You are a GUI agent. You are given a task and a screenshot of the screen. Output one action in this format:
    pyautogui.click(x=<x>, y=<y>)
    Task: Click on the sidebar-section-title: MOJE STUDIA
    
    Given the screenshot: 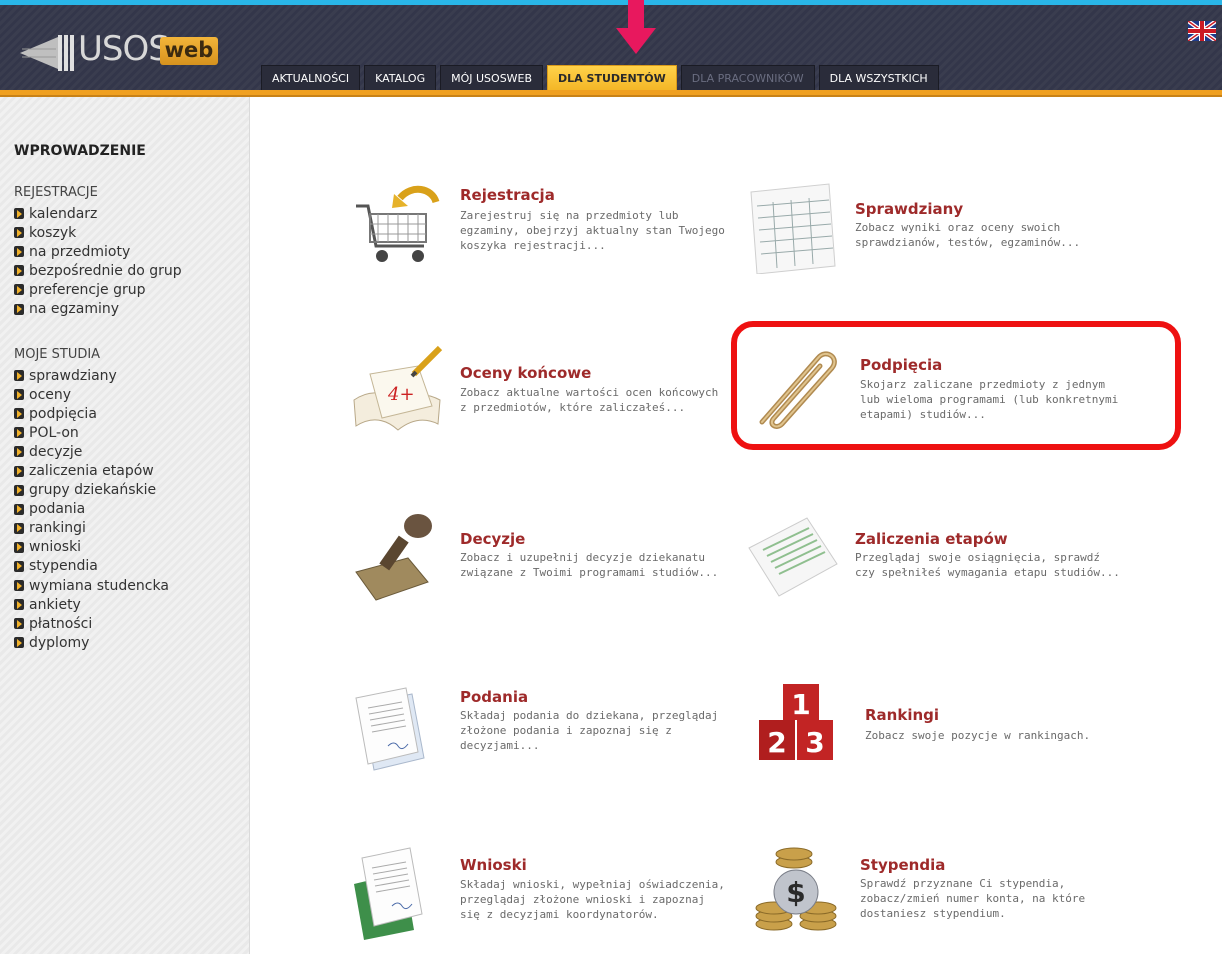 What is the action you would take?
    pyautogui.click(x=57, y=354)
    